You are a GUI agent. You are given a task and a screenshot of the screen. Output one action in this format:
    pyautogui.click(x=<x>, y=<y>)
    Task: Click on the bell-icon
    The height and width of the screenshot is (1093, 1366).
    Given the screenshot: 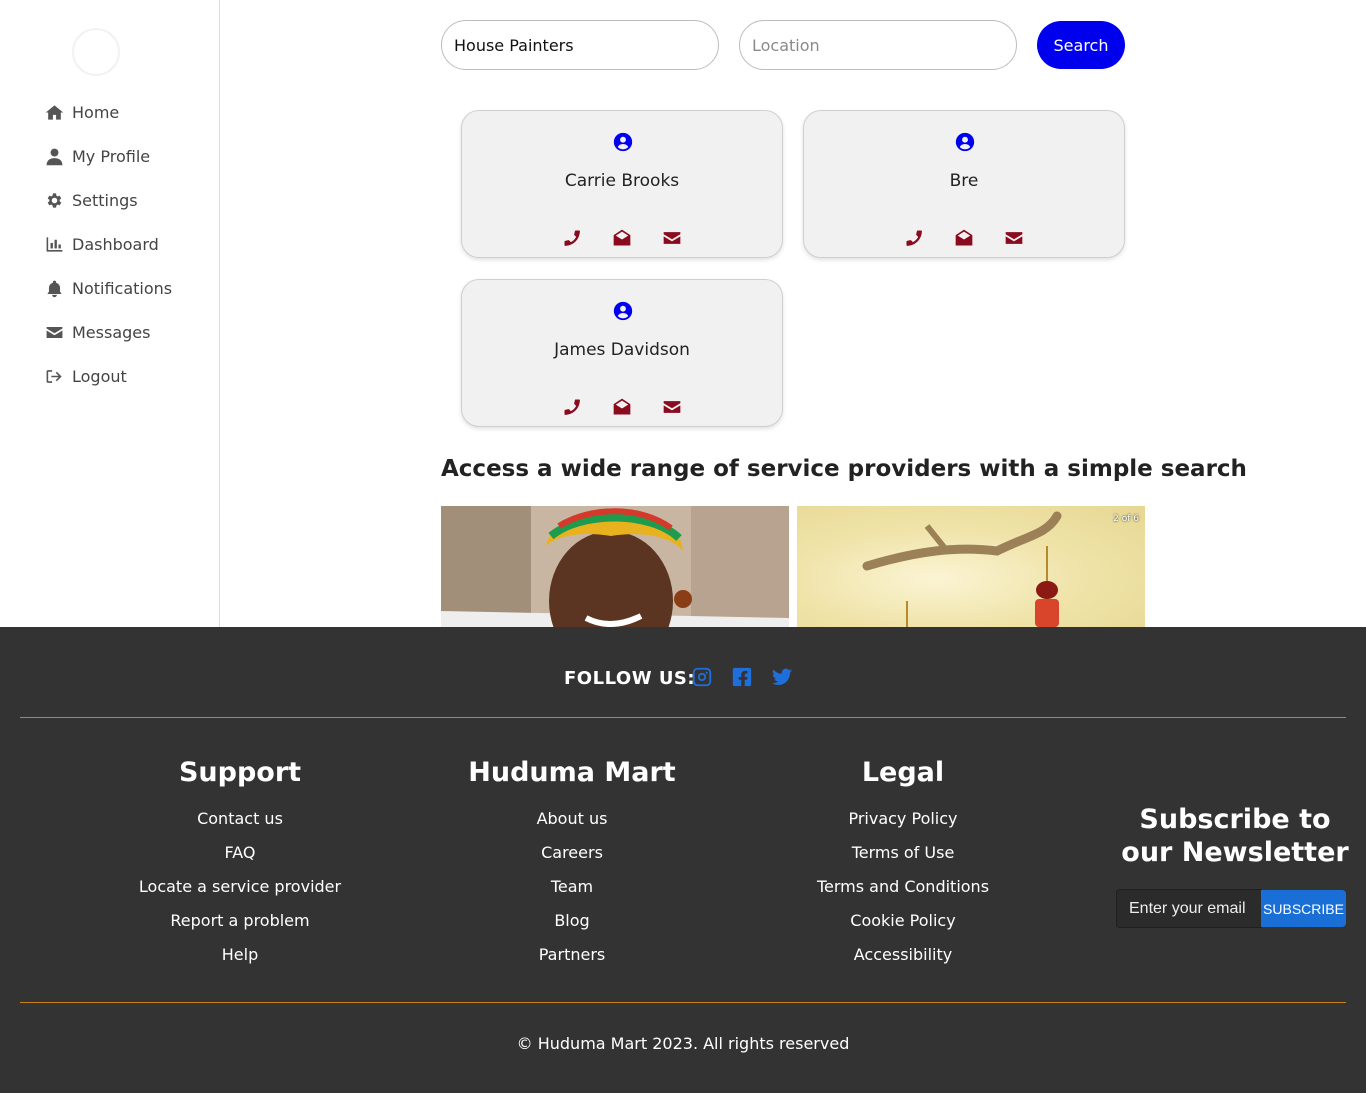 What is the action you would take?
    pyautogui.click(x=54, y=288)
    